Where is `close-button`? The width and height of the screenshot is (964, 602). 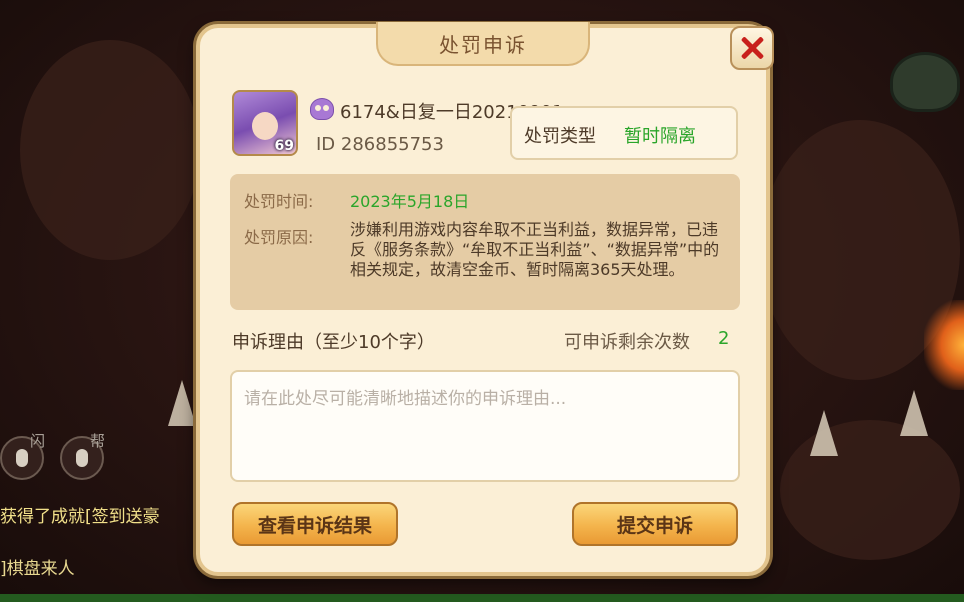 close-button is located at coordinates (752, 48).